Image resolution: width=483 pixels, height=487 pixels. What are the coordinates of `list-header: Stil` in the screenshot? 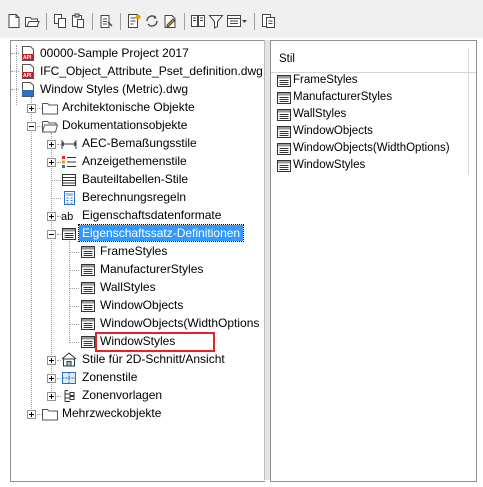 It's located at (373, 60).